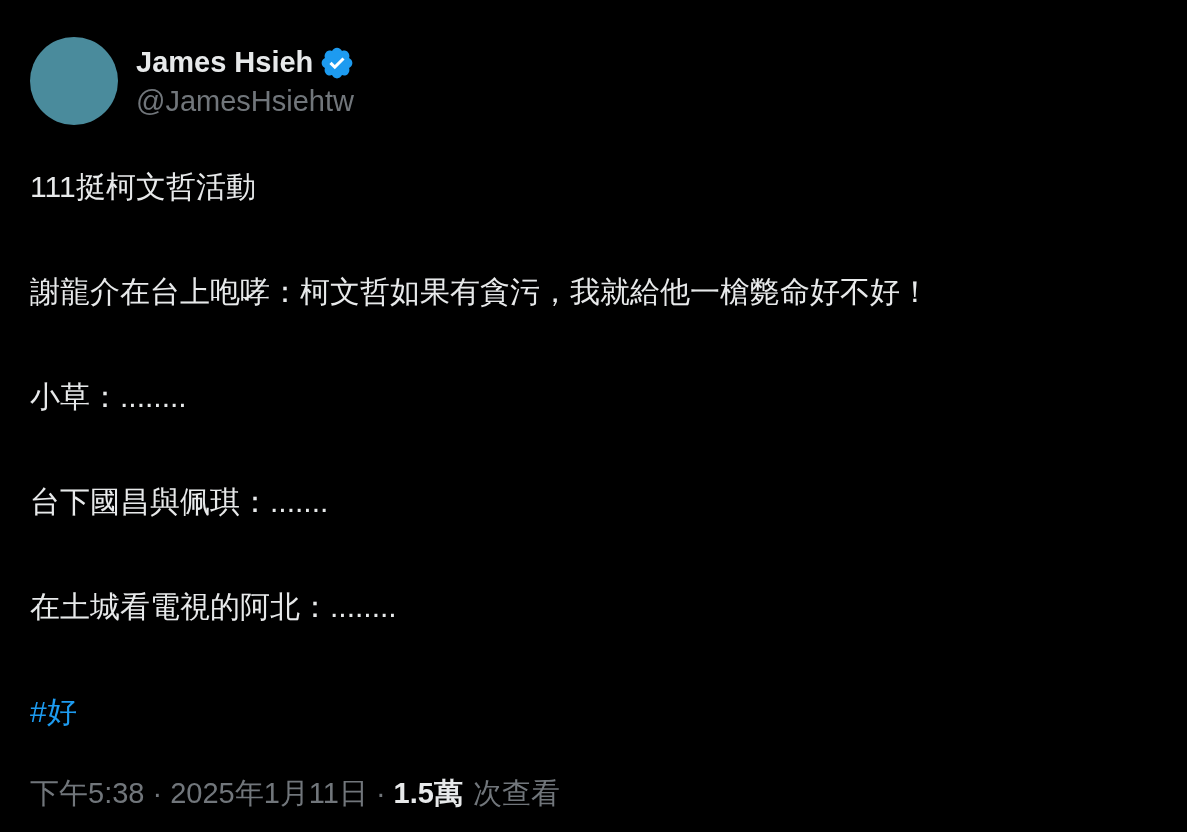 The width and height of the screenshot is (1187, 832). Describe the element at coordinates (428, 793) in the screenshot. I see `view-count: 1.5萬` at that location.